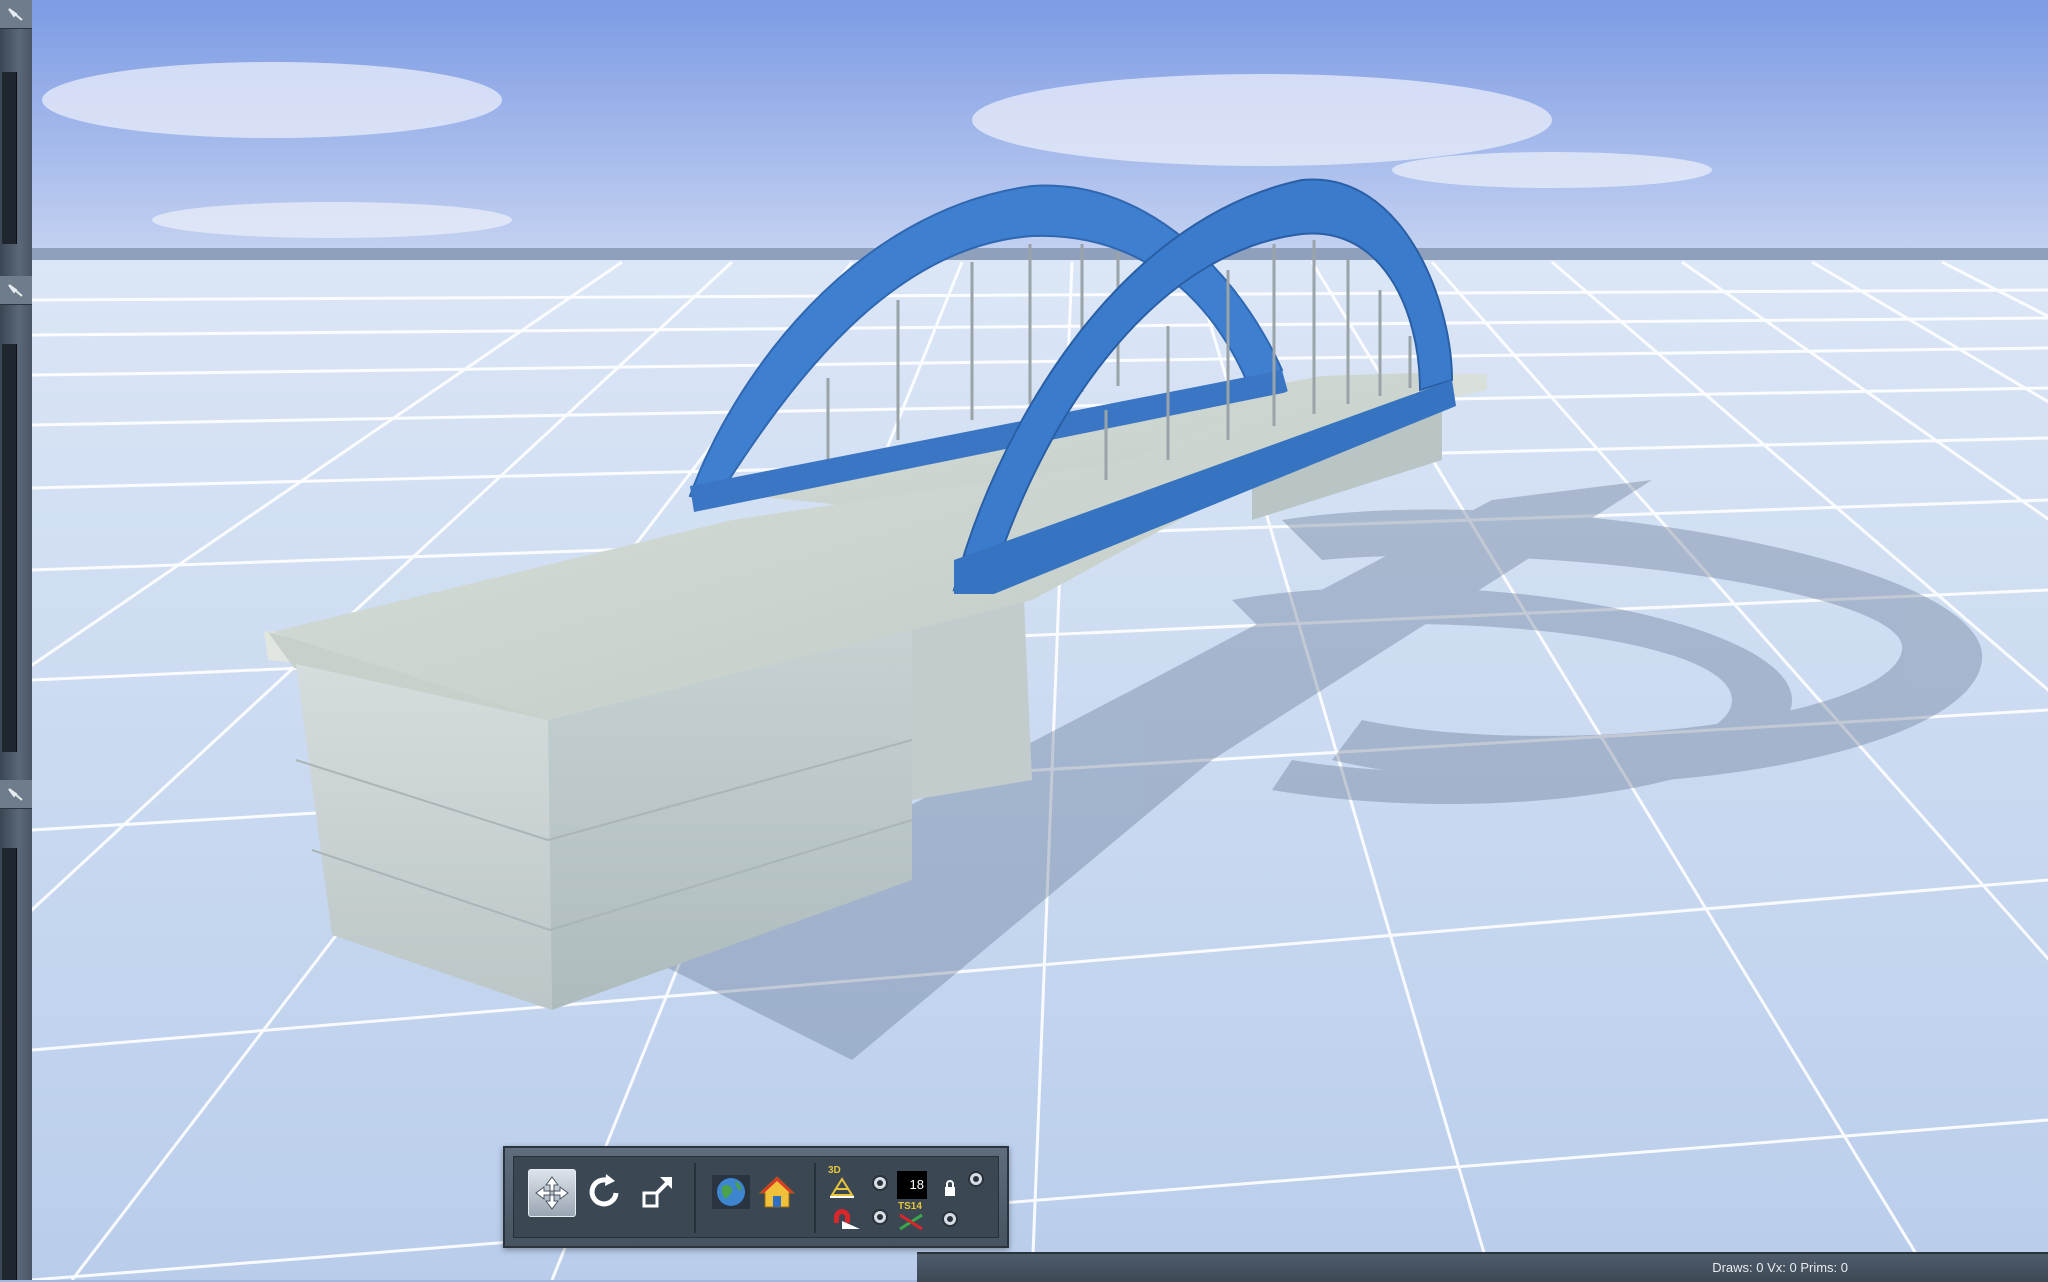  What do you see at coordinates (976, 1179) in the screenshot?
I see `lock-radio` at bounding box center [976, 1179].